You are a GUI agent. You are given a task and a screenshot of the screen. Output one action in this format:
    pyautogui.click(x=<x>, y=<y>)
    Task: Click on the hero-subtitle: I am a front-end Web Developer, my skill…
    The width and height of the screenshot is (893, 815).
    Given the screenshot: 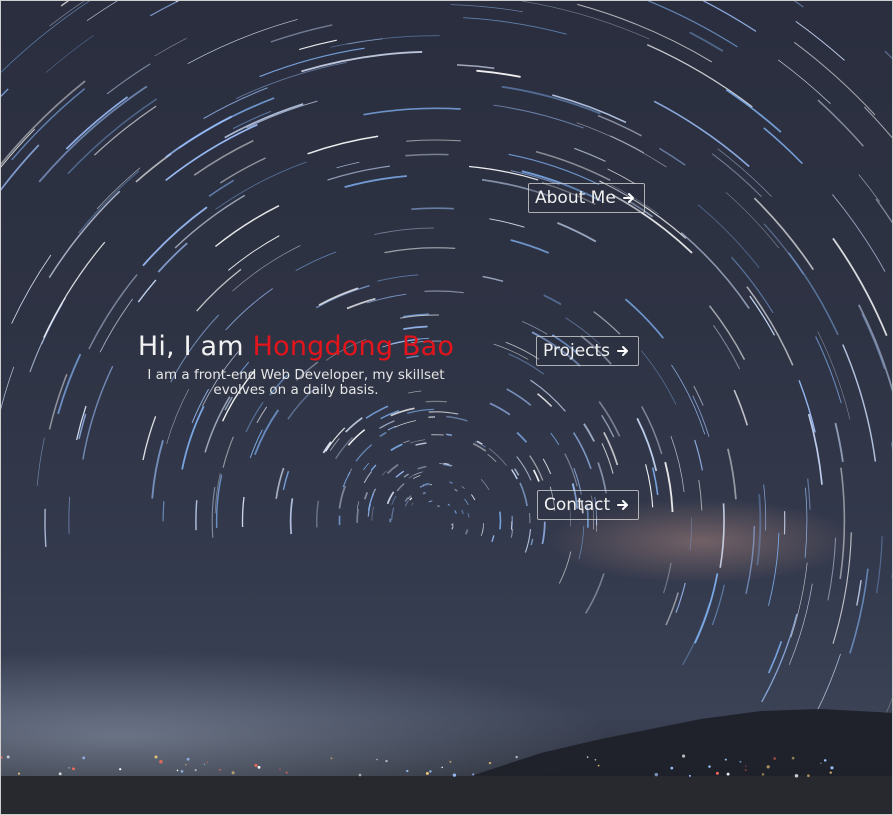 What is the action you would take?
    pyautogui.click(x=296, y=382)
    